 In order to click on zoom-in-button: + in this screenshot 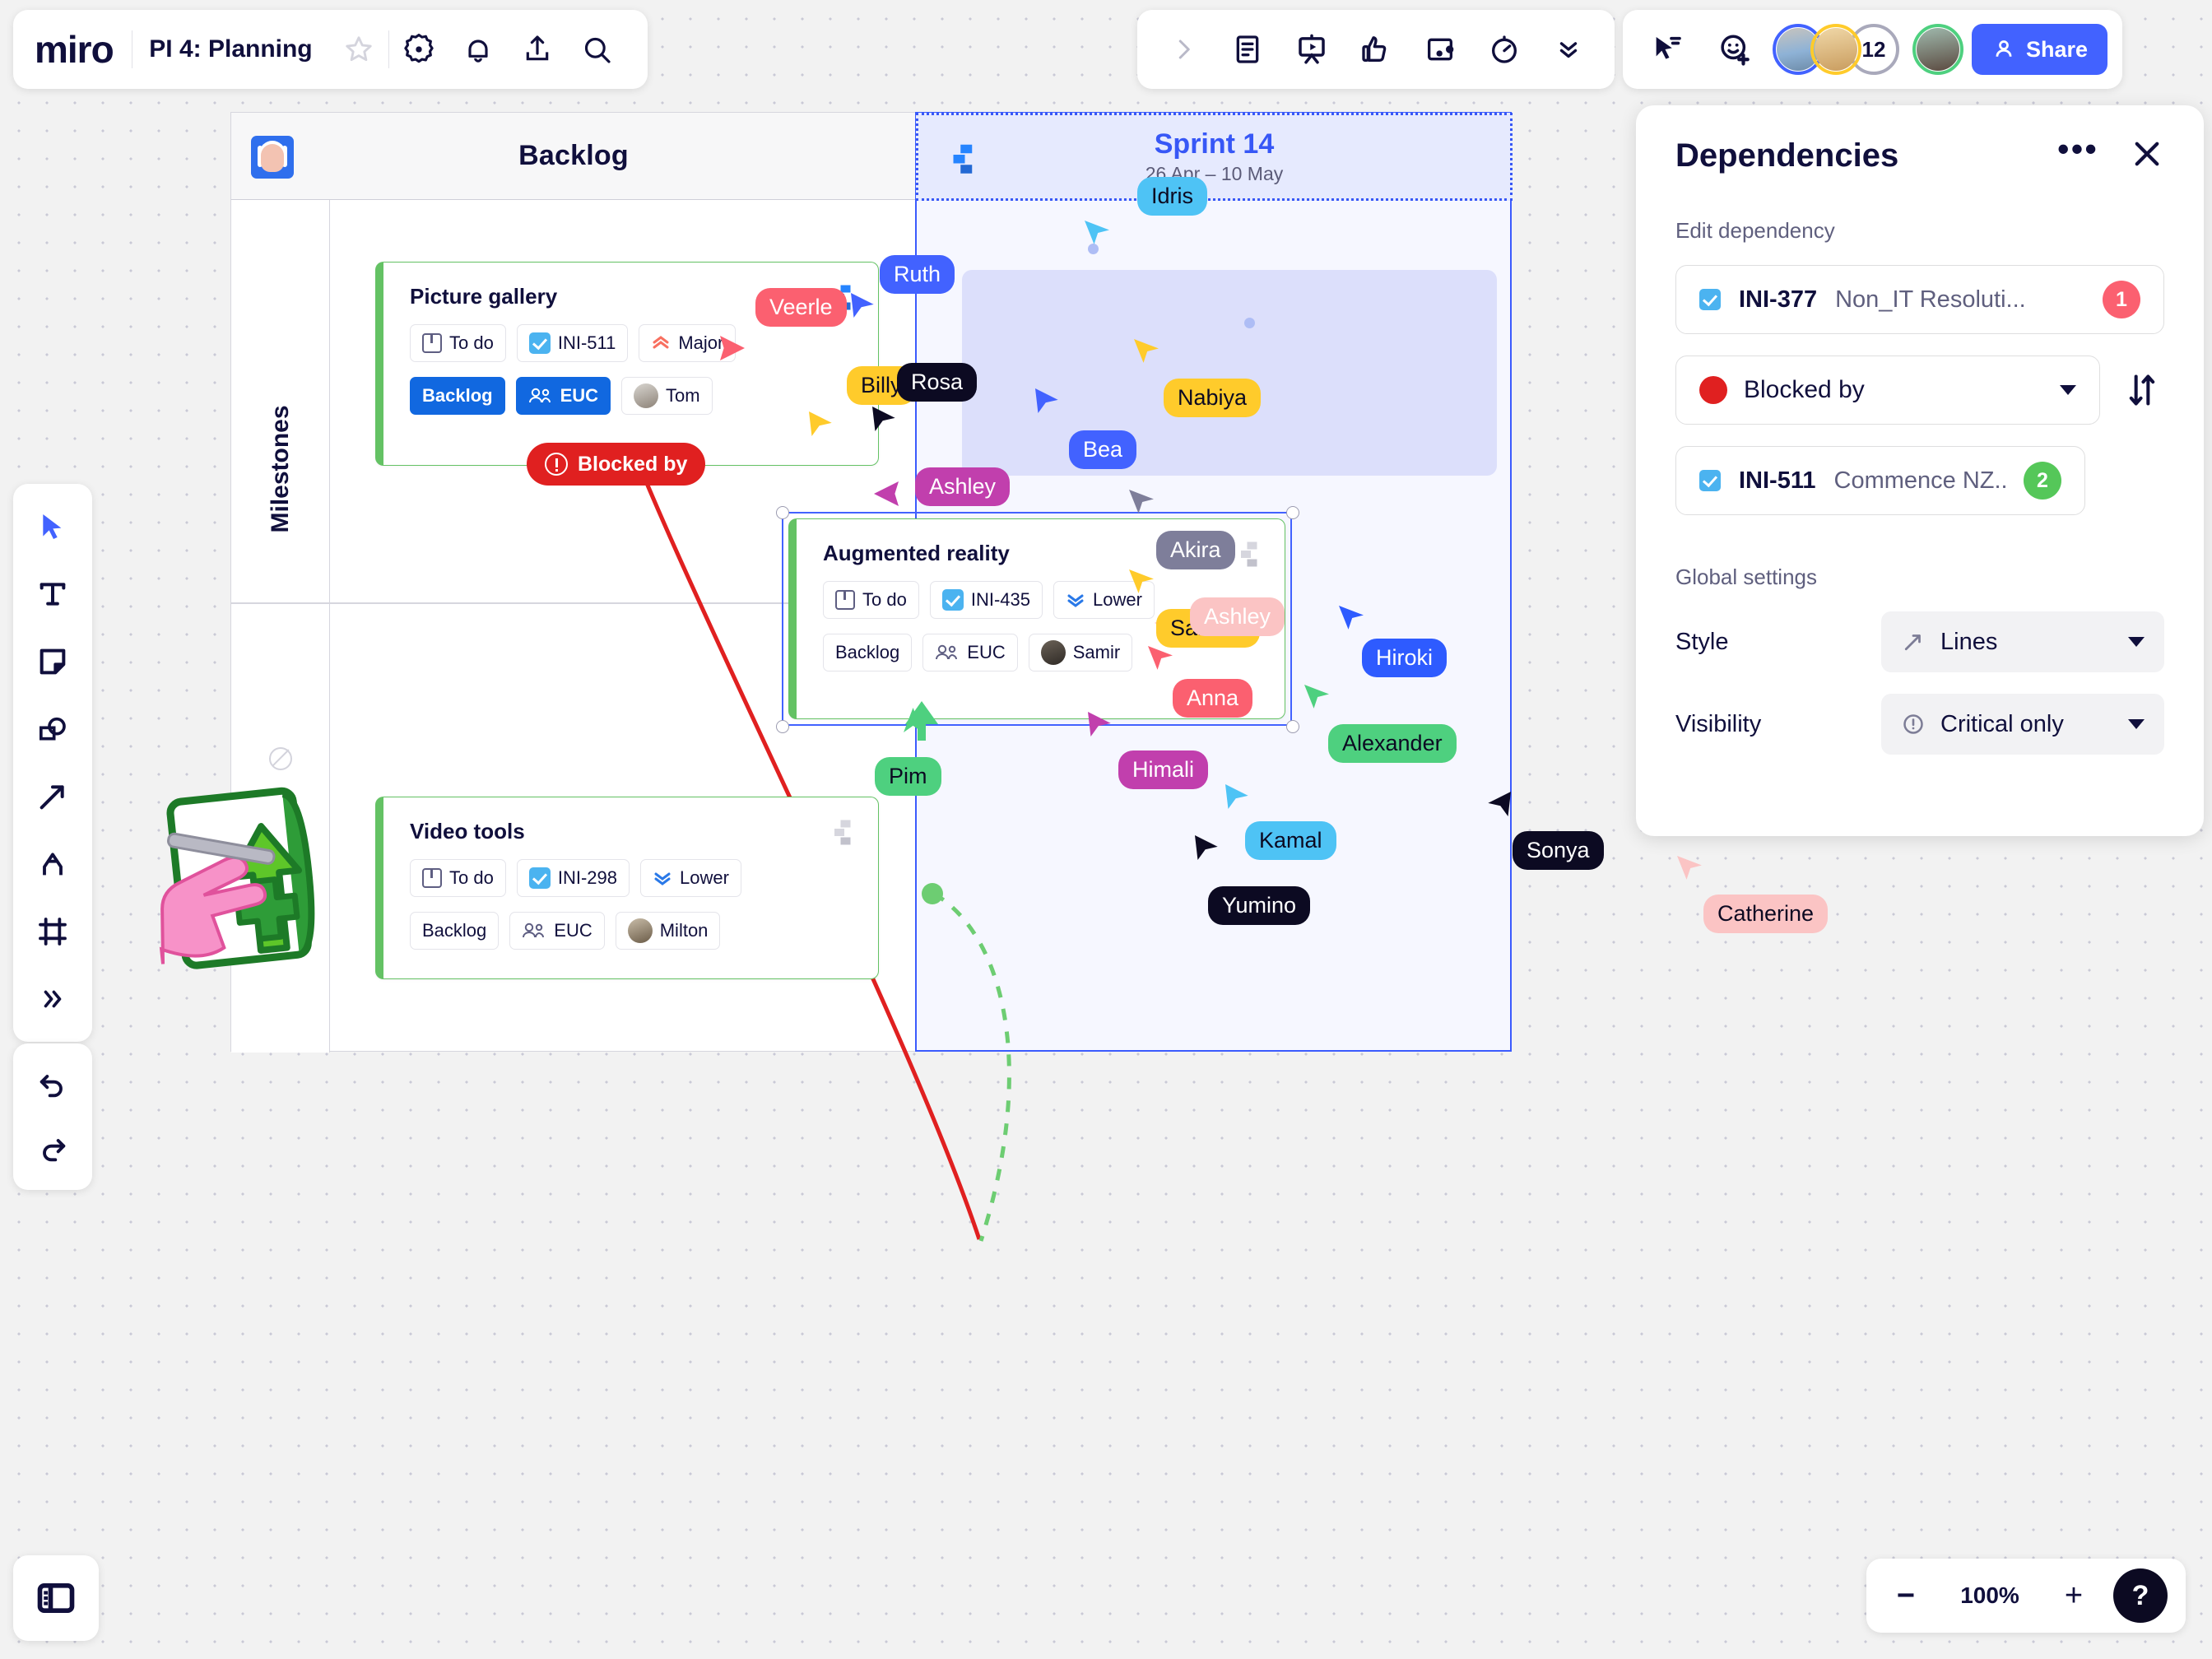, I will do `click(2073, 1595)`.